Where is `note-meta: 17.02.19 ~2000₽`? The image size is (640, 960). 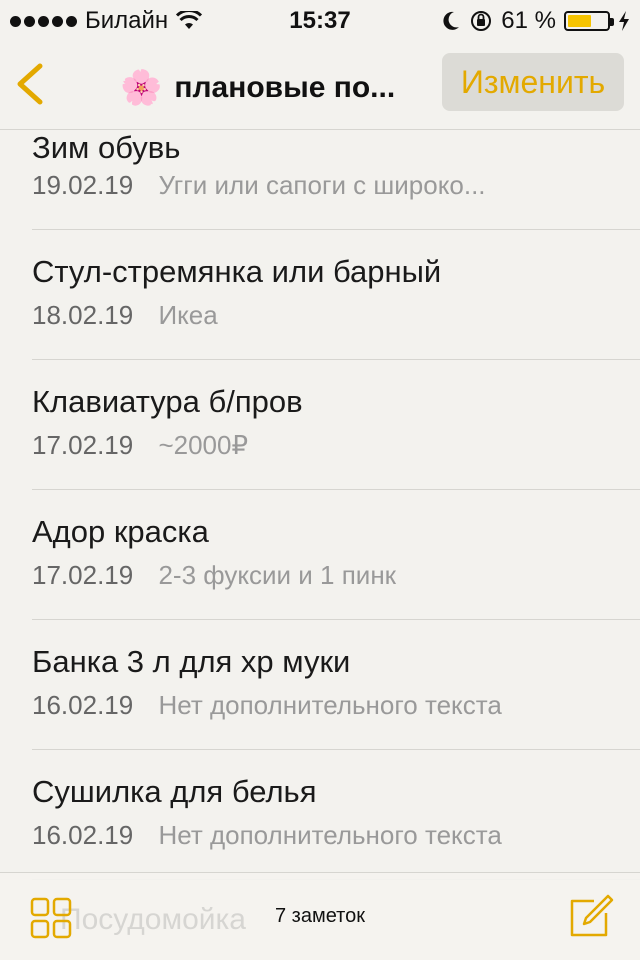
note-meta: 17.02.19 ~2000₽ is located at coordinates (140, 445).